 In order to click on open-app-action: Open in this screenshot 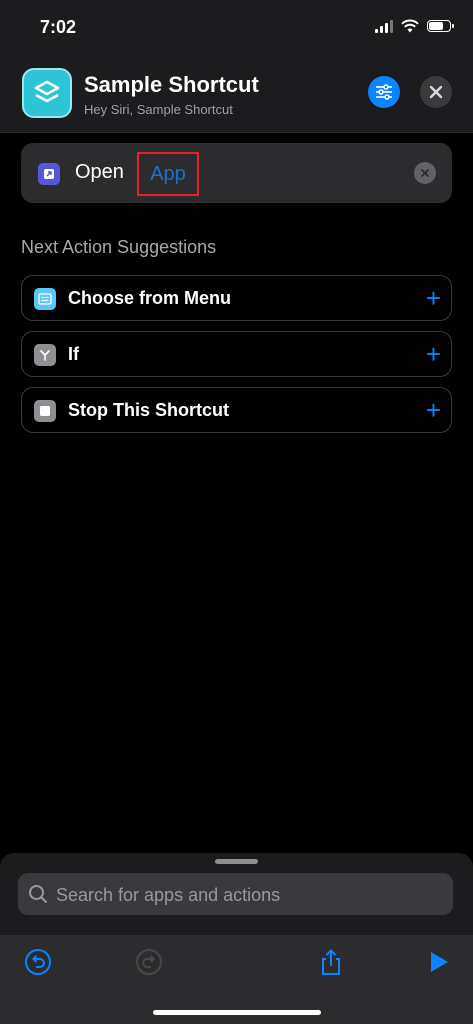, I will do `click(236, 173)`.